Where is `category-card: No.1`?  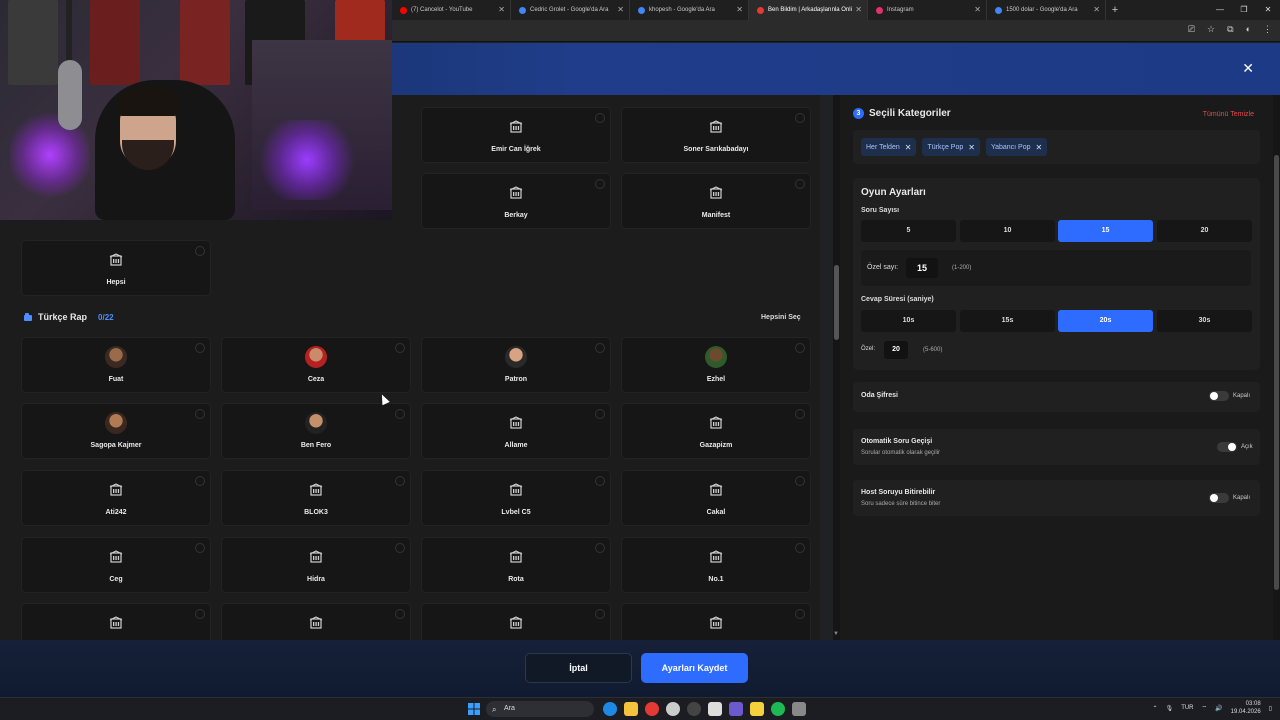 category-card: No.1 is located at coordinates (716, 565).